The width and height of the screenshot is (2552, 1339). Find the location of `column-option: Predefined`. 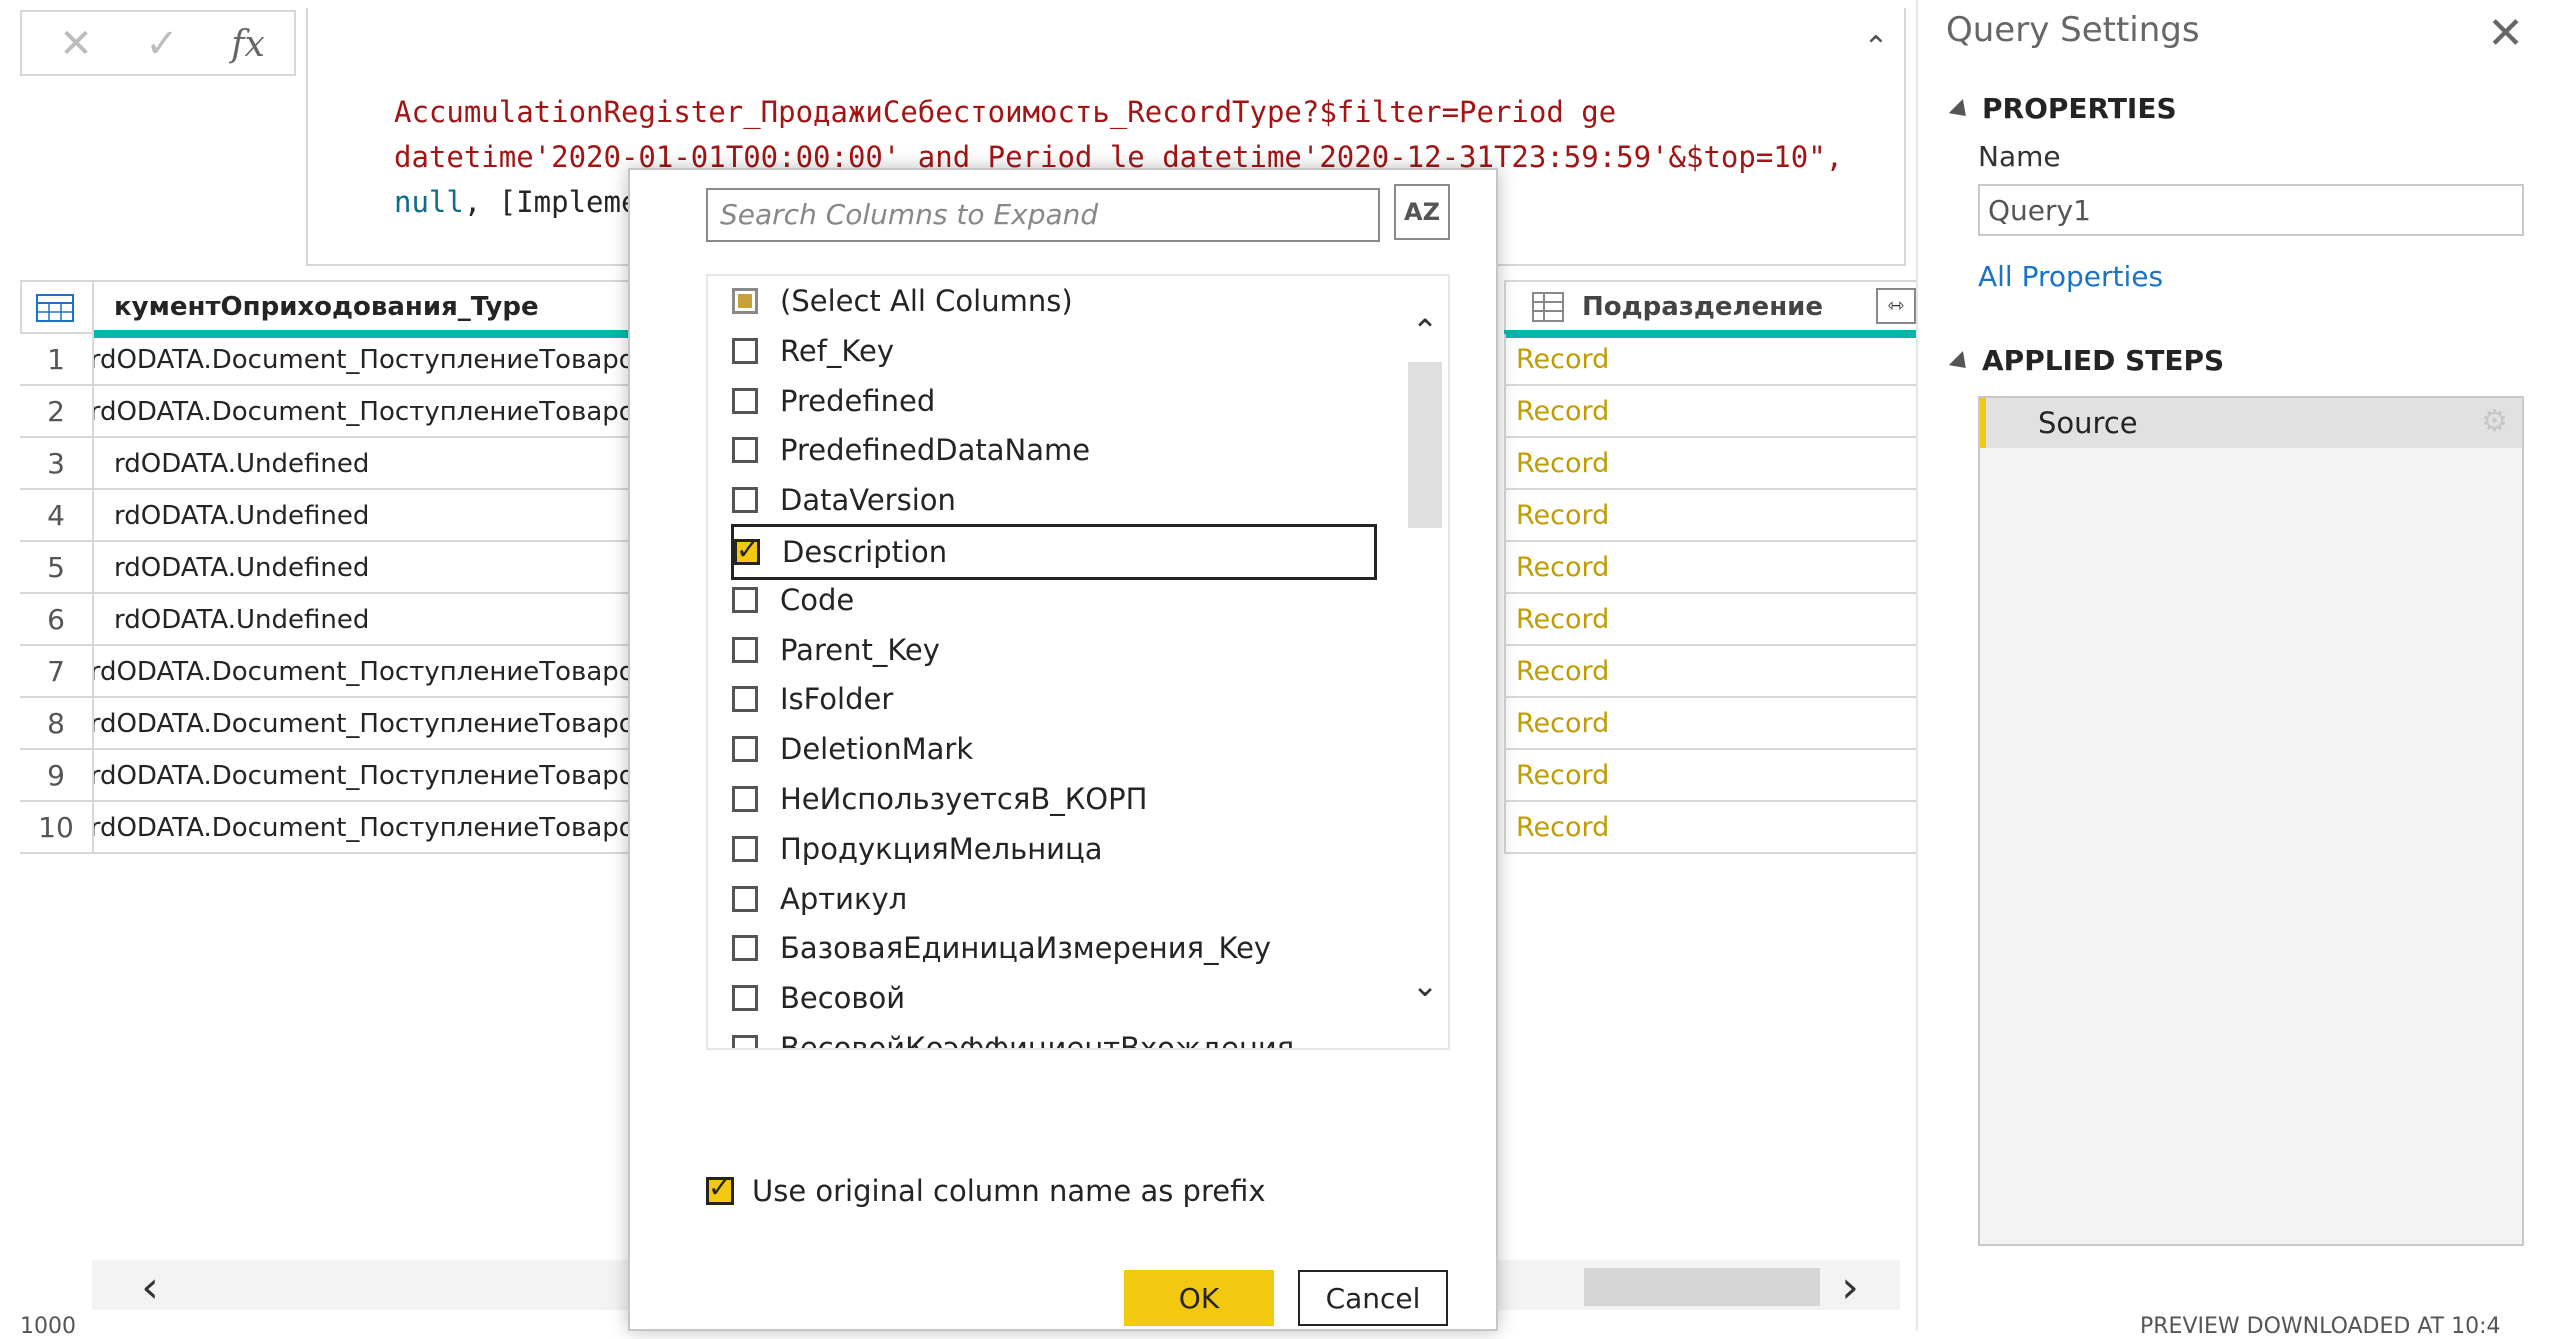

column-option: Predefined is located at coordinates (833, 401).